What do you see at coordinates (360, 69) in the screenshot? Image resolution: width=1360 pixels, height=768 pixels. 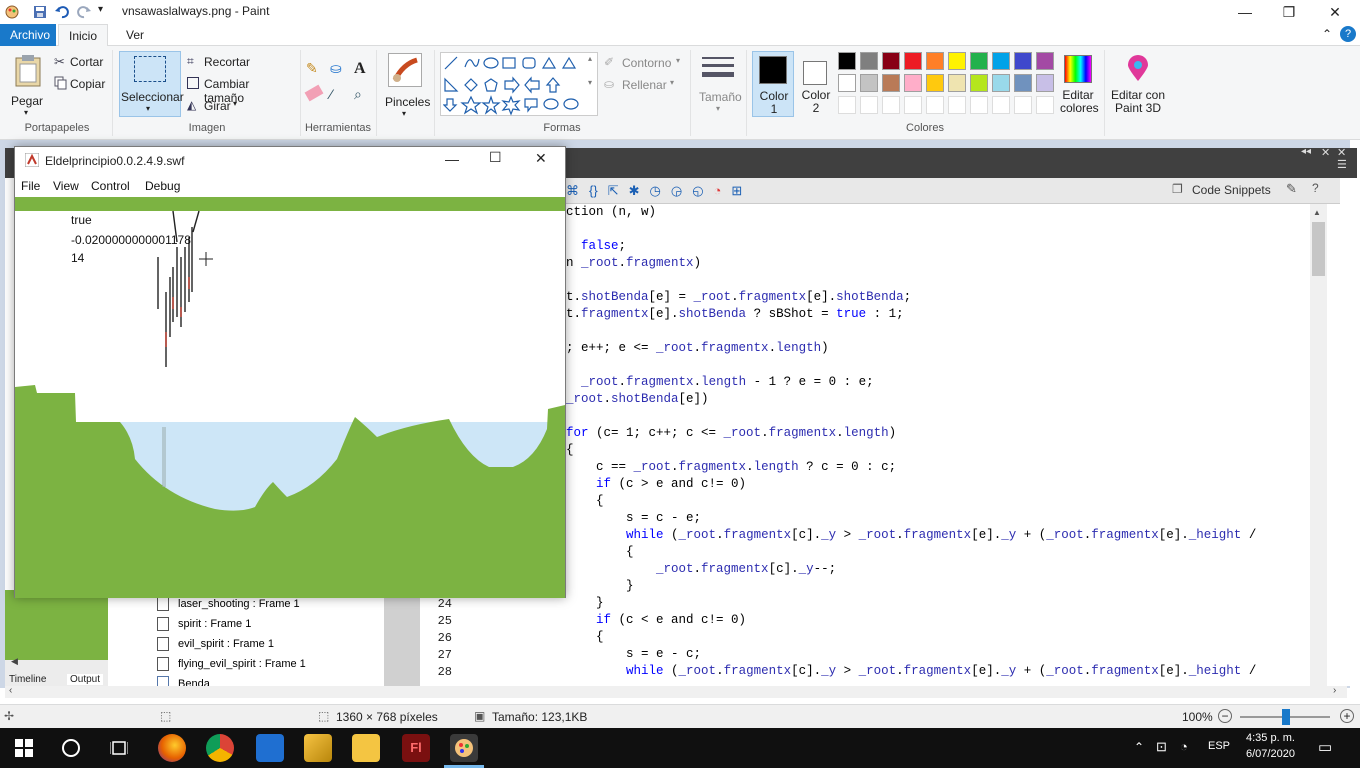 I see `text-icon: A` at bounding box center [360, 69].